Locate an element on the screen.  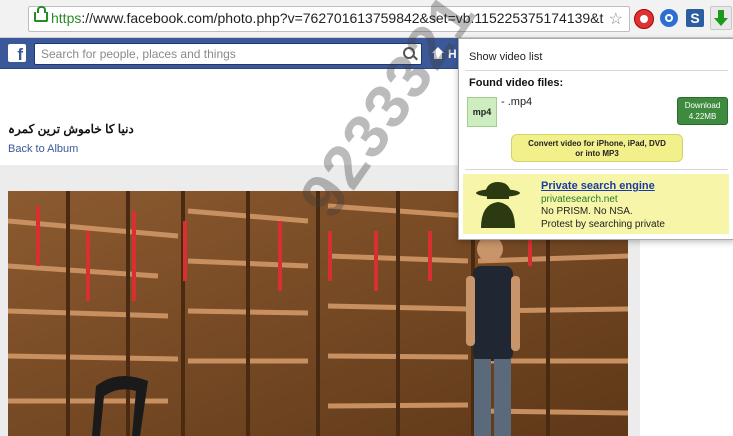
ad-text-line2: Protest by searching private is located at coordinates (603, 224).